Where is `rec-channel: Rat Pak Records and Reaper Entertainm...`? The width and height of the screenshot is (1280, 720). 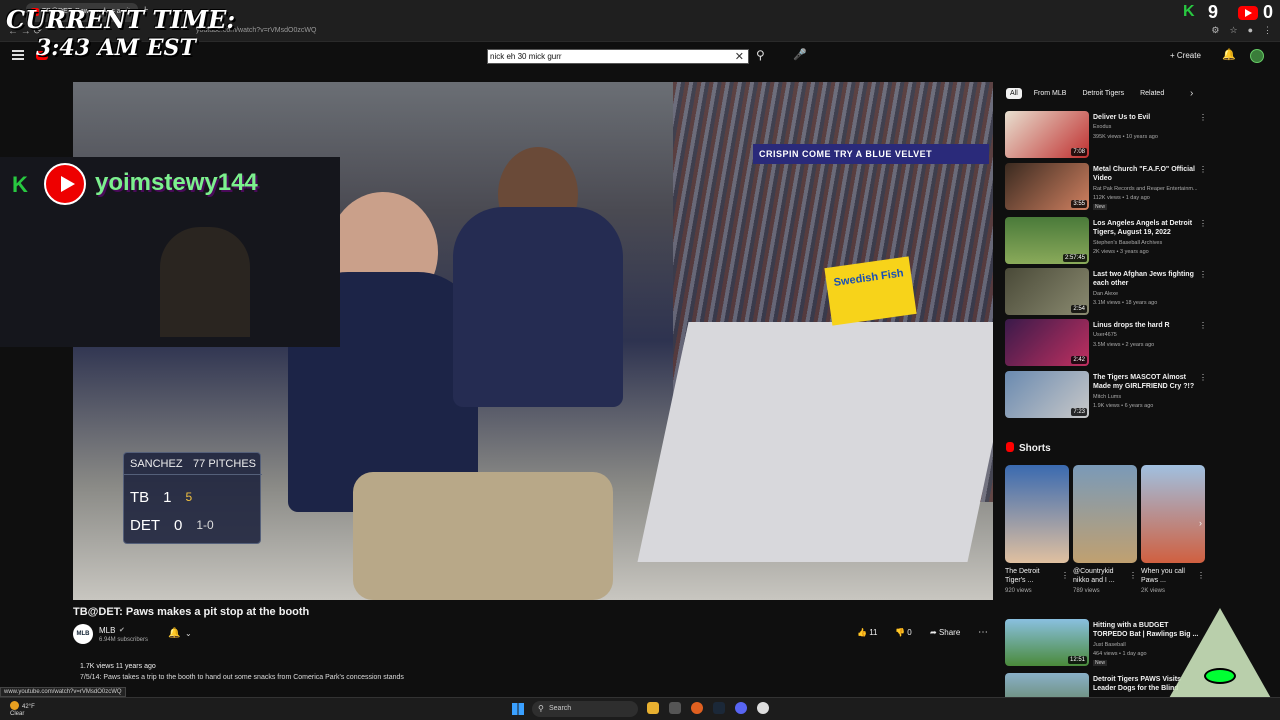 rec-channel: Rat Pak Records and Reaper Entertainm... is located at coordinates (1150, 189).